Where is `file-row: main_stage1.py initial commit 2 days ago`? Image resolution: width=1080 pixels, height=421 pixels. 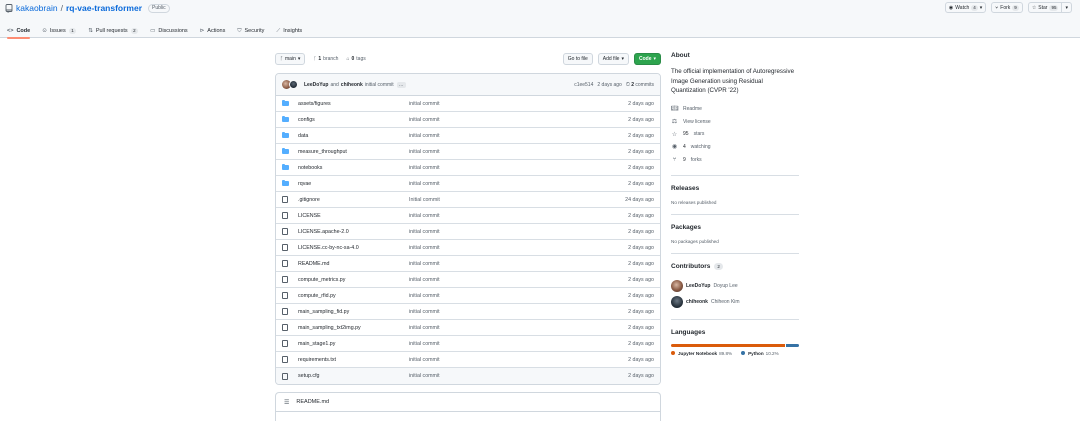 file-row: main_stage1.py initial commit 2 days ago is located at coordinates (468, 344).